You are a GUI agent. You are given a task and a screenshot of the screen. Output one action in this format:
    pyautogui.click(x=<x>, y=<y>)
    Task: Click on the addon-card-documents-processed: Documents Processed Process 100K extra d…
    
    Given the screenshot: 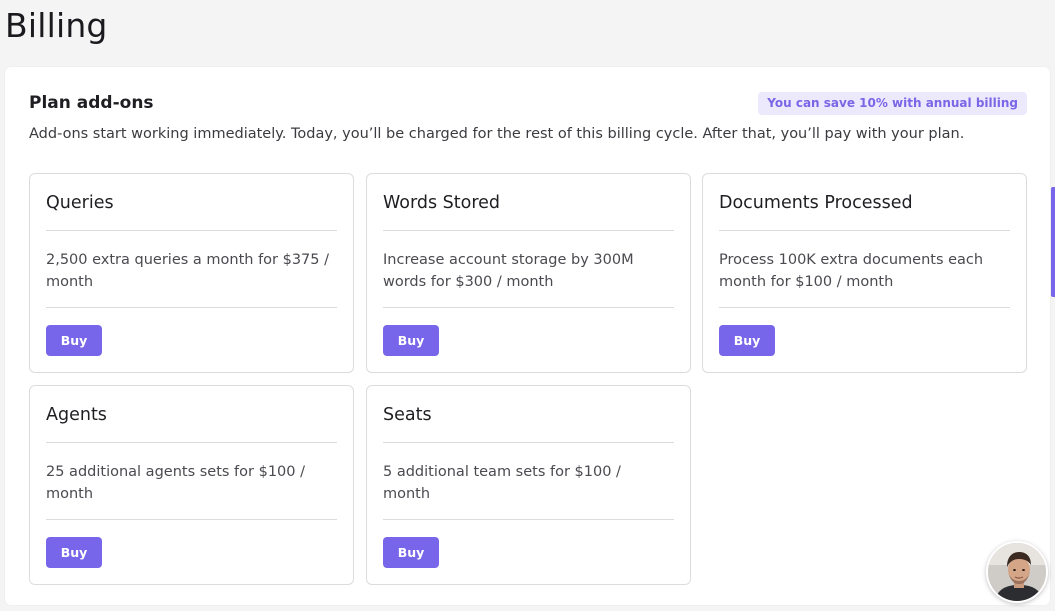 What is the action you would take?
    pyautogui.click(x=864, y=273)
    